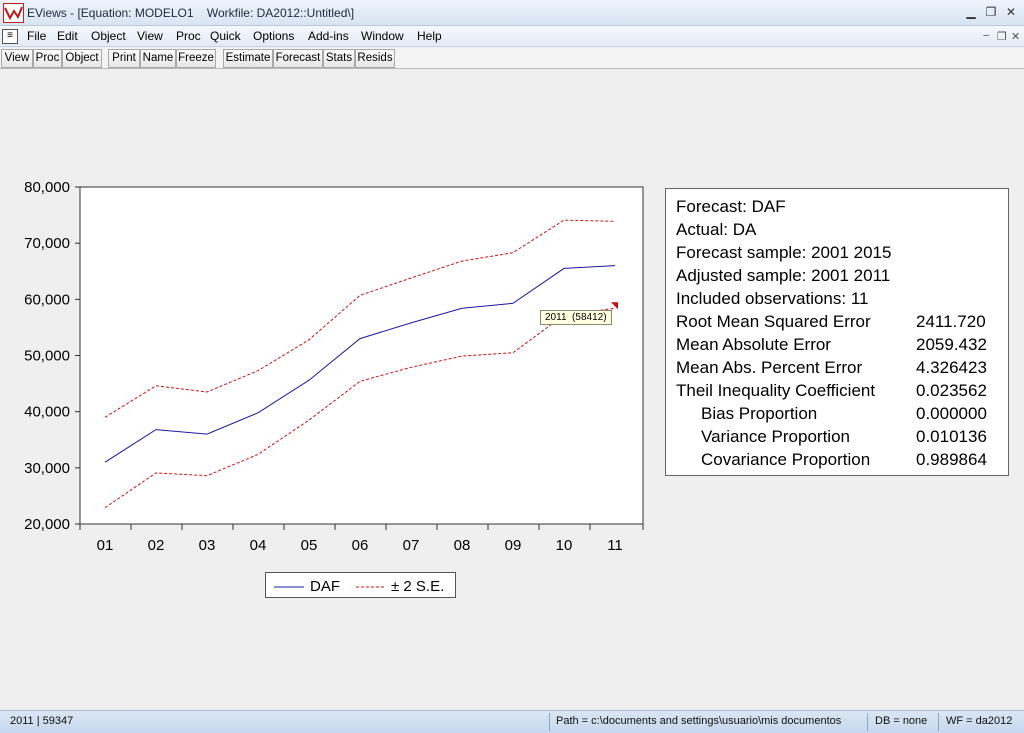  Describe the element at coordinates (67, 36) in the screenshot. I see `menu-edit: Edit` at that location.